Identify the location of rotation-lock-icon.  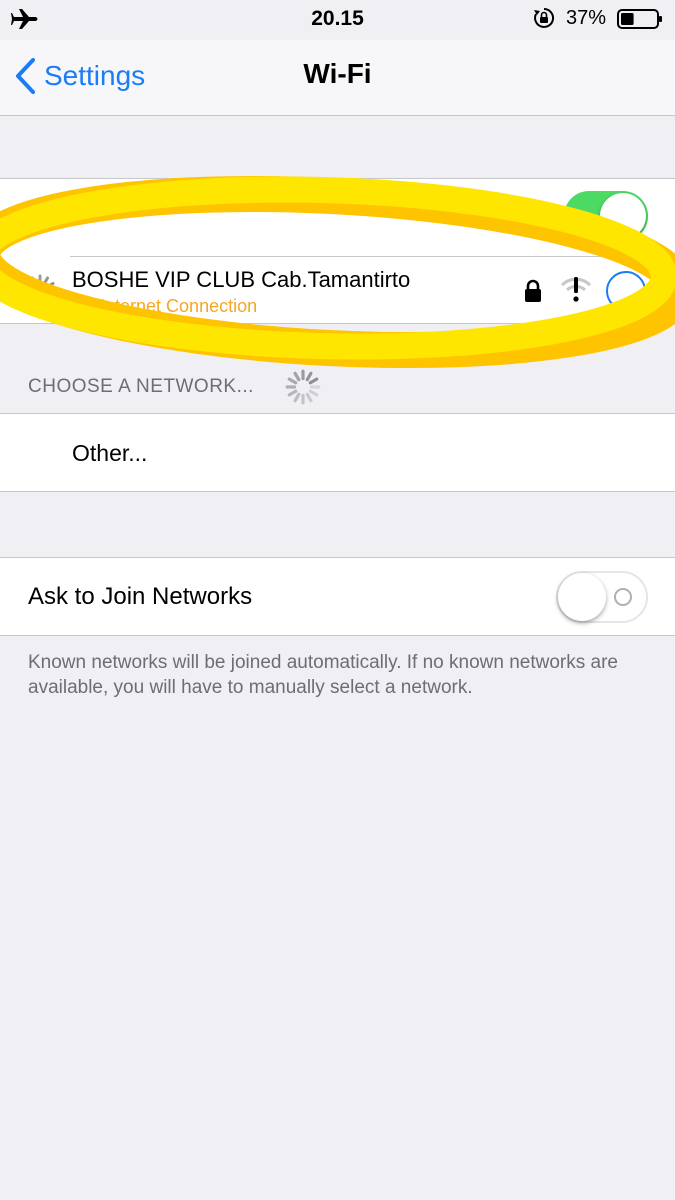
(544, 17).